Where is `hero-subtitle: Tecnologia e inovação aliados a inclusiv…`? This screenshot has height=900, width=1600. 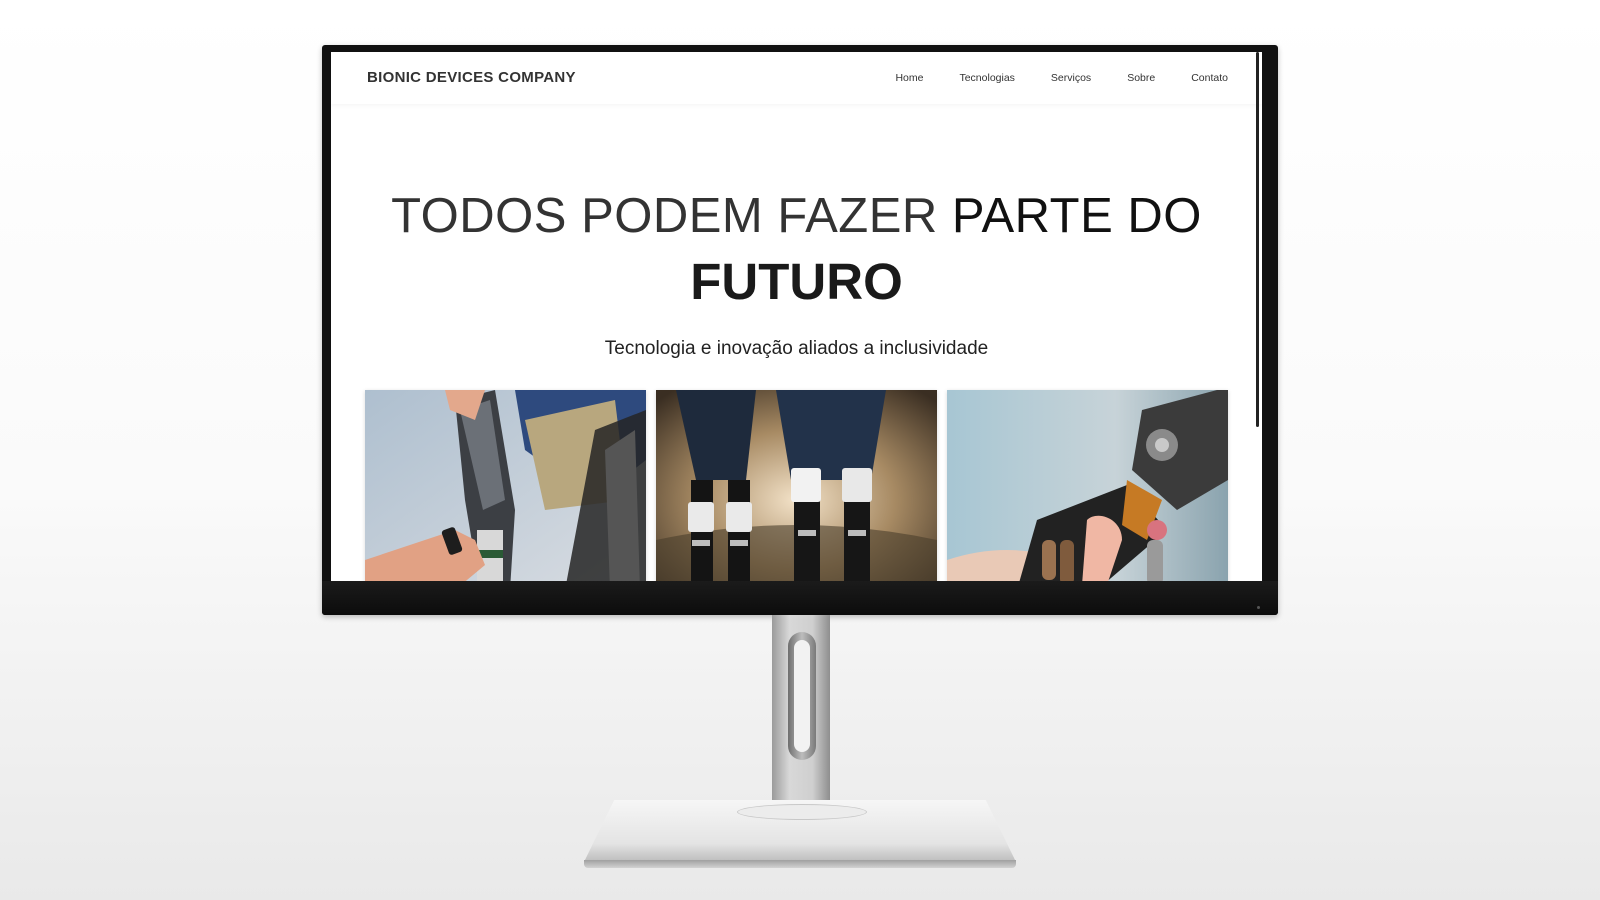
hero-subtitle: Tecnologia e inovação aliados a inclusiv… is located at coordinates (796, 348).